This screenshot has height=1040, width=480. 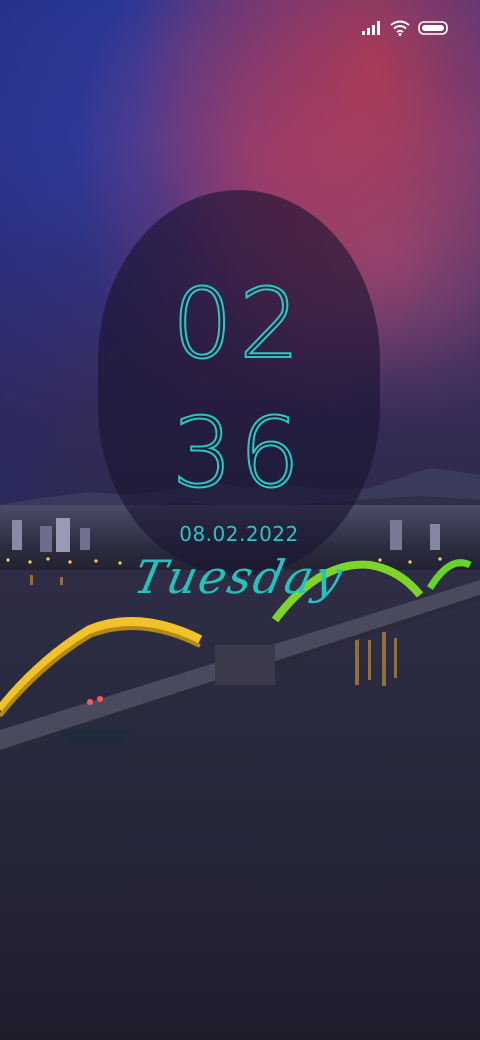 What do you see at coordinates (239, 324) in the screenshot?
I see `clock-hours: 02` at bounding box center [239, 324].